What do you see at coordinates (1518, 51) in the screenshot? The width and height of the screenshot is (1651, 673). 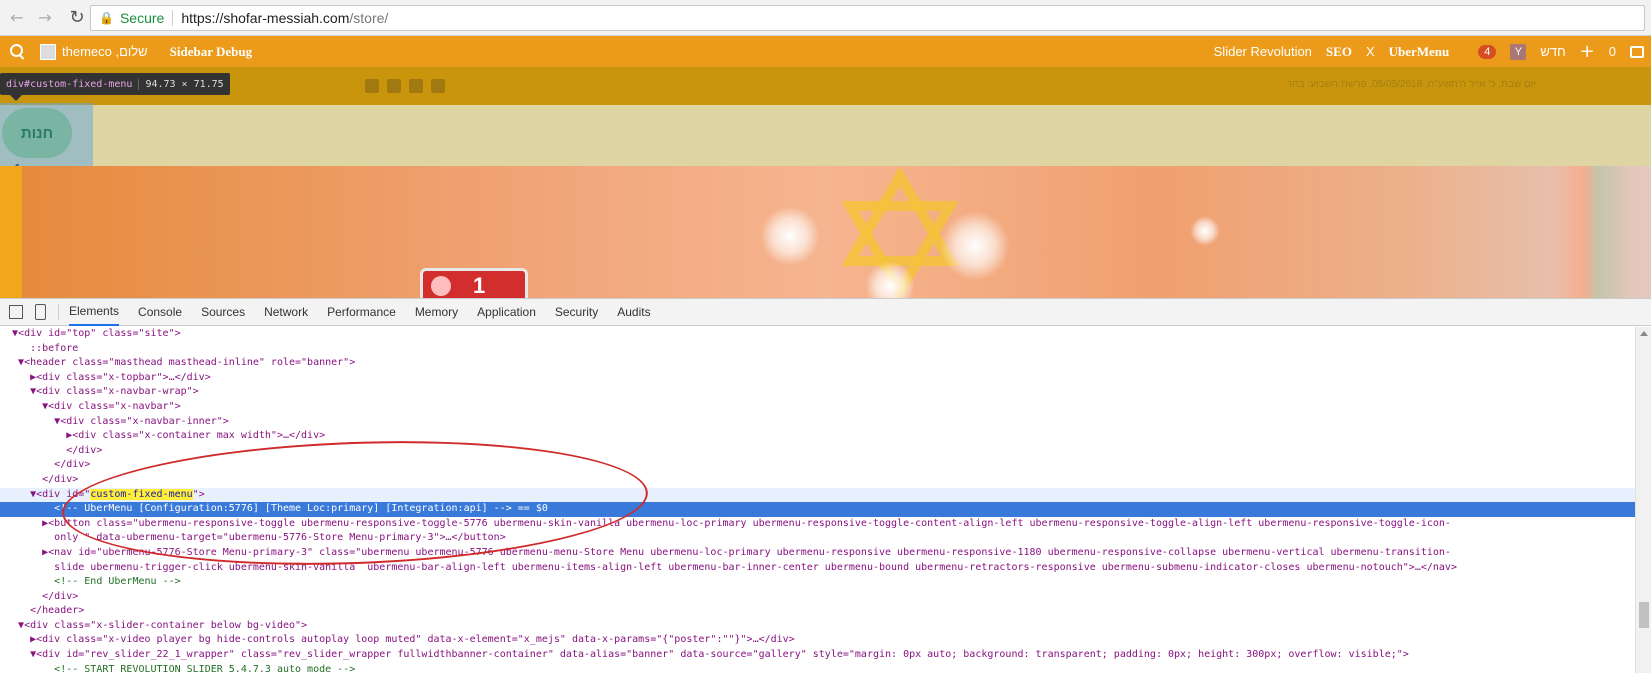 I see `yoast-icon: Y` at bounding box center [1518, 51].